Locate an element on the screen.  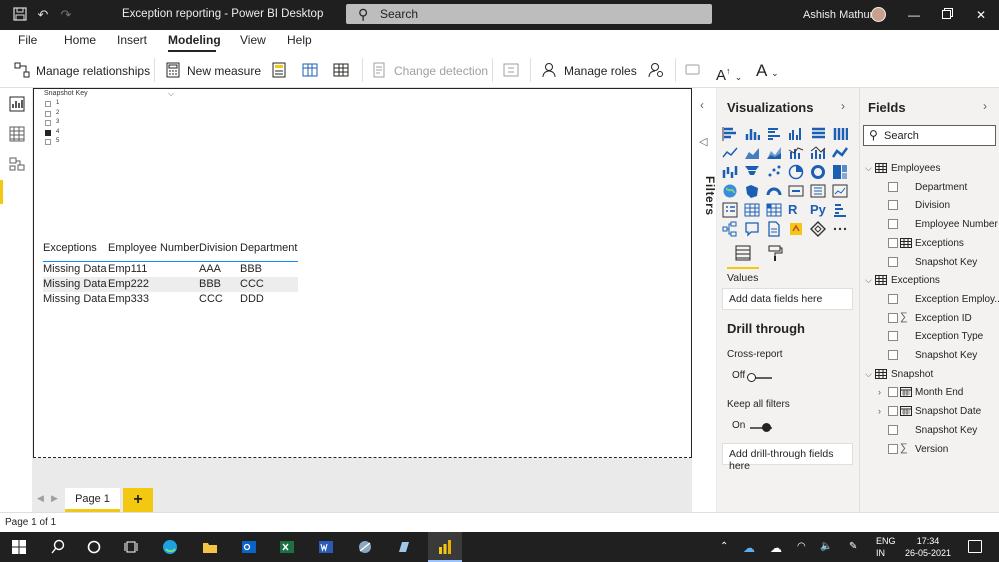
stacked-area-icon is located at coordinates (774, 153).